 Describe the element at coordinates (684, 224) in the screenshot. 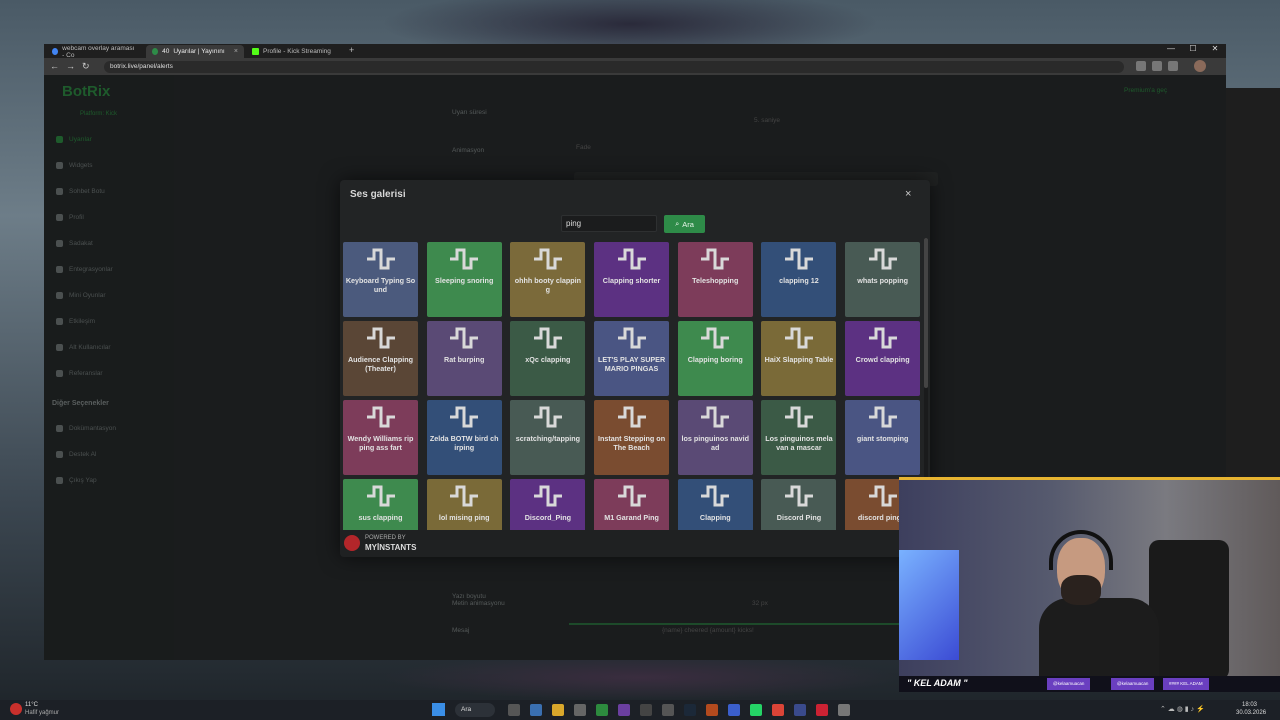

I see `search-button: ⌕ Ara` at that location.